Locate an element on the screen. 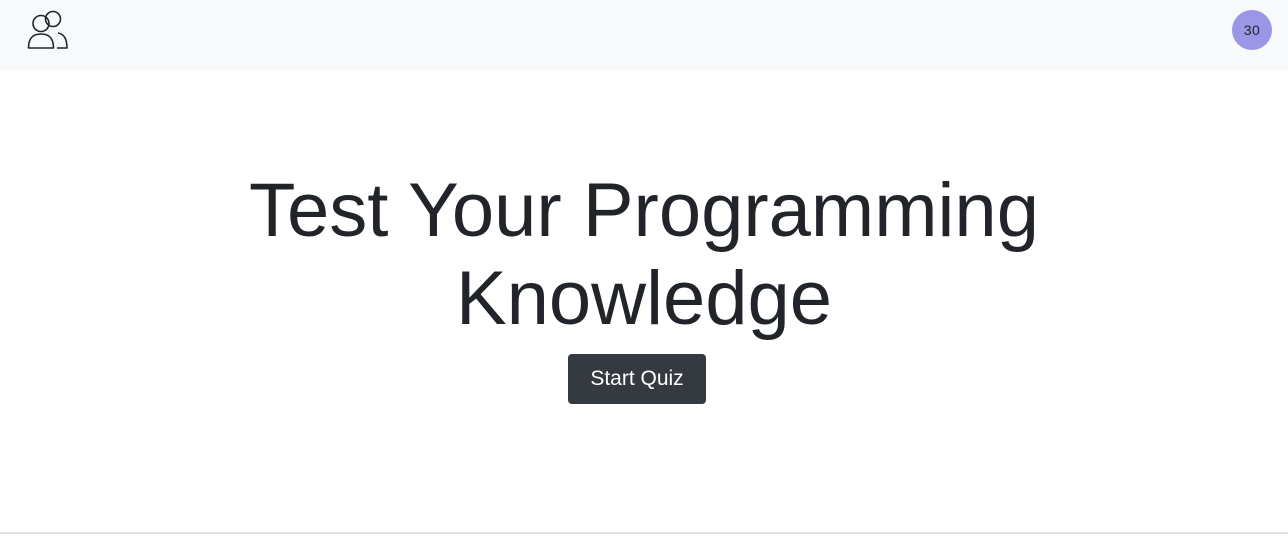 This screenshot has width=1288, height=556. users-icon is located at coordinates (48, 30).